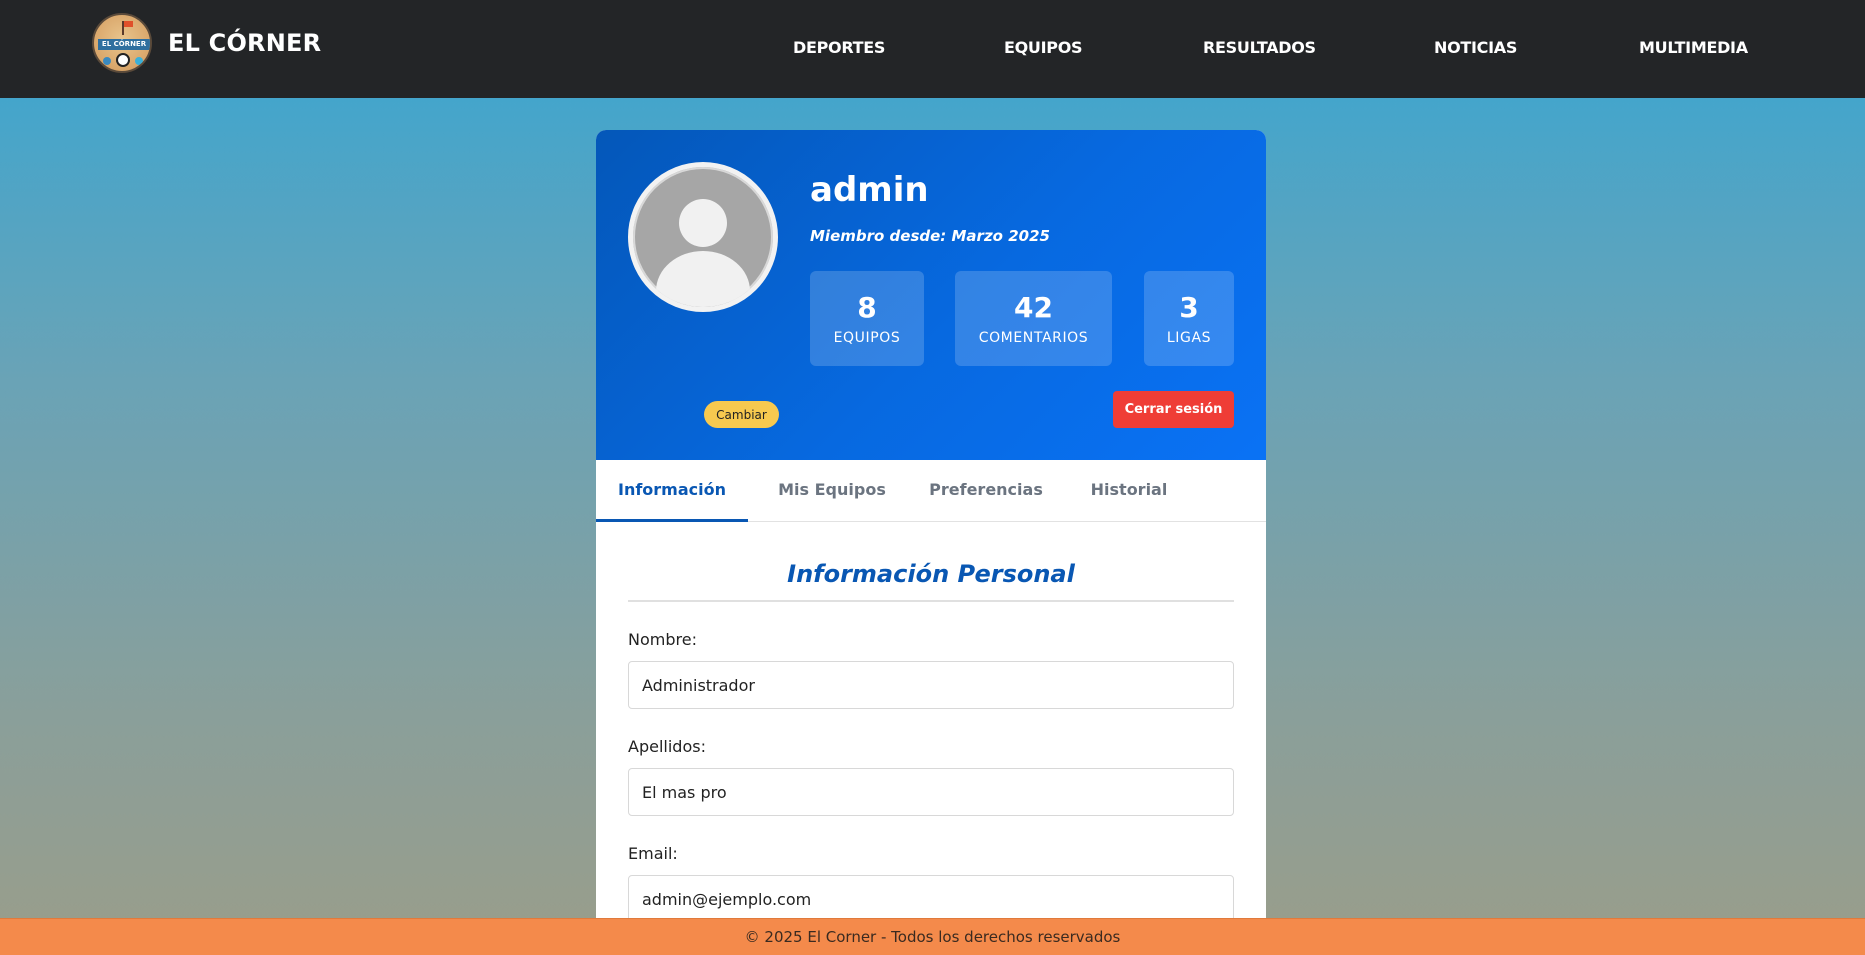 The width and height of the screenshot is (1865, 955). I want to click on tab-preferencias: Preferencias, so click(986, 491).